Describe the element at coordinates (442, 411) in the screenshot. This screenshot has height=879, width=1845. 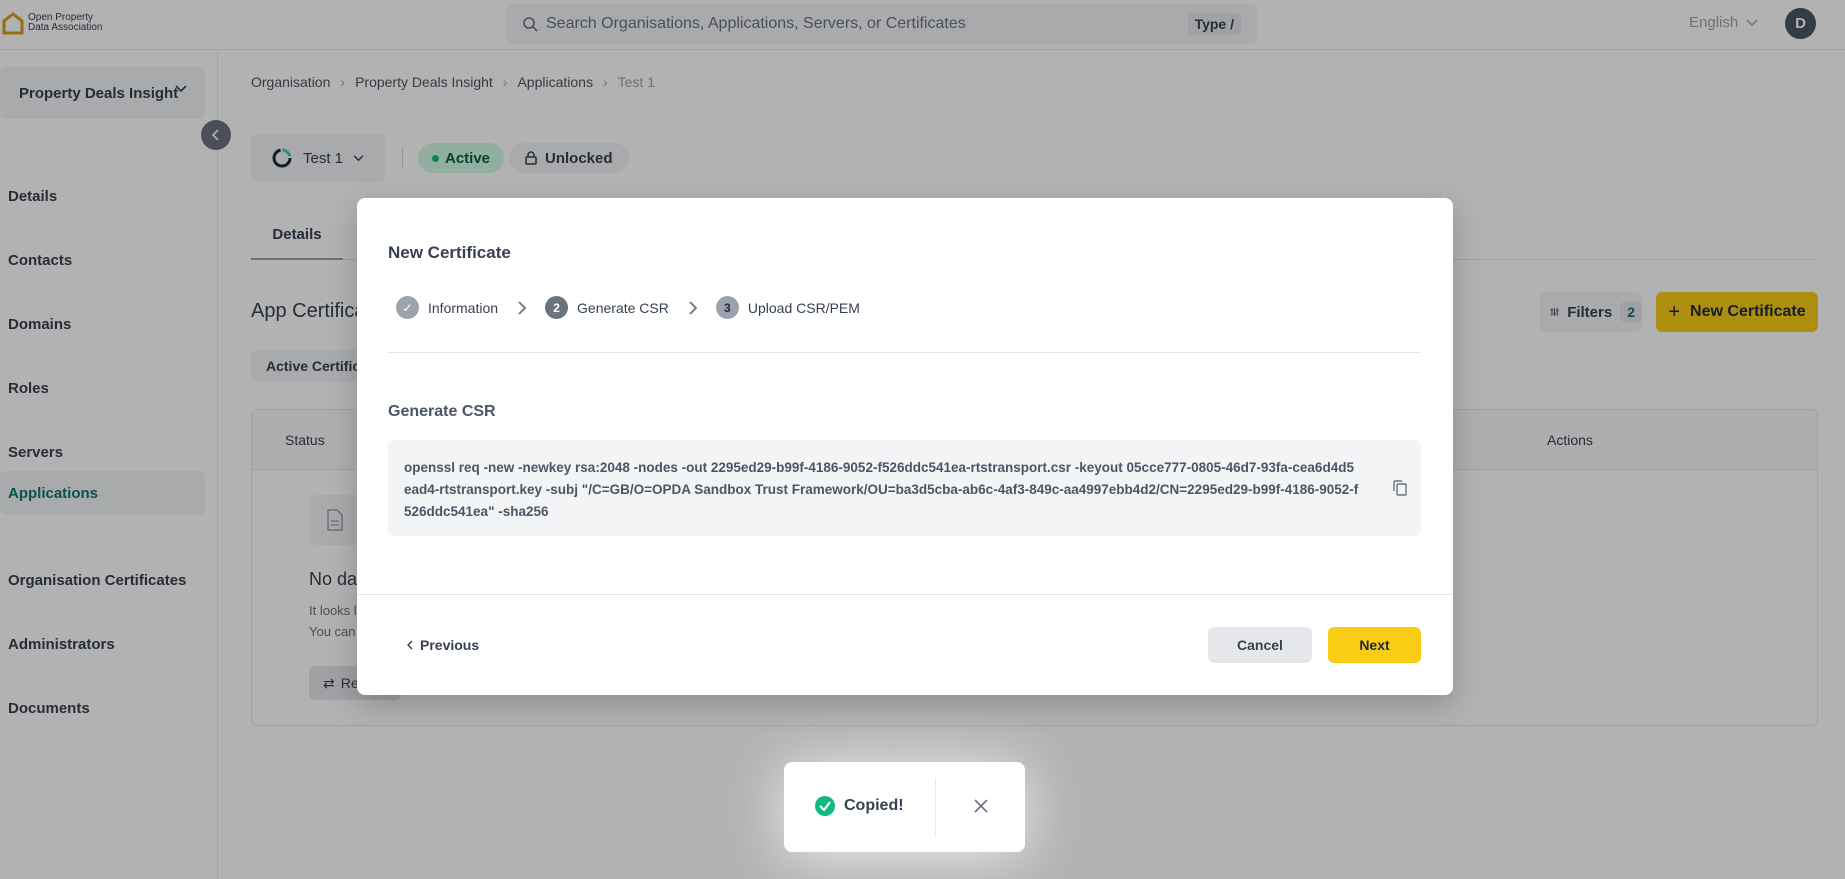
I see `section-label: Generate CSR` at that location.